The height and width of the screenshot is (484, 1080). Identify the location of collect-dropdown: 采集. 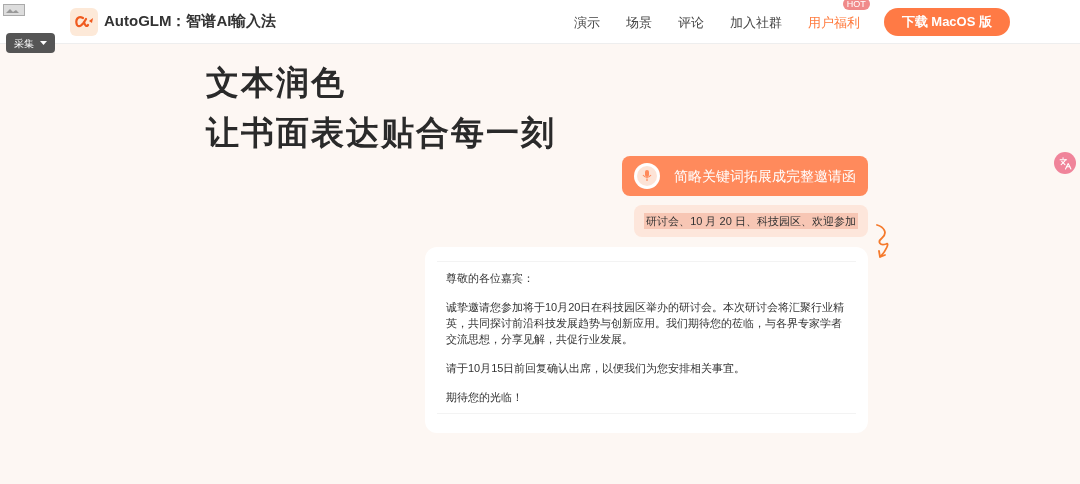
(30, 43).